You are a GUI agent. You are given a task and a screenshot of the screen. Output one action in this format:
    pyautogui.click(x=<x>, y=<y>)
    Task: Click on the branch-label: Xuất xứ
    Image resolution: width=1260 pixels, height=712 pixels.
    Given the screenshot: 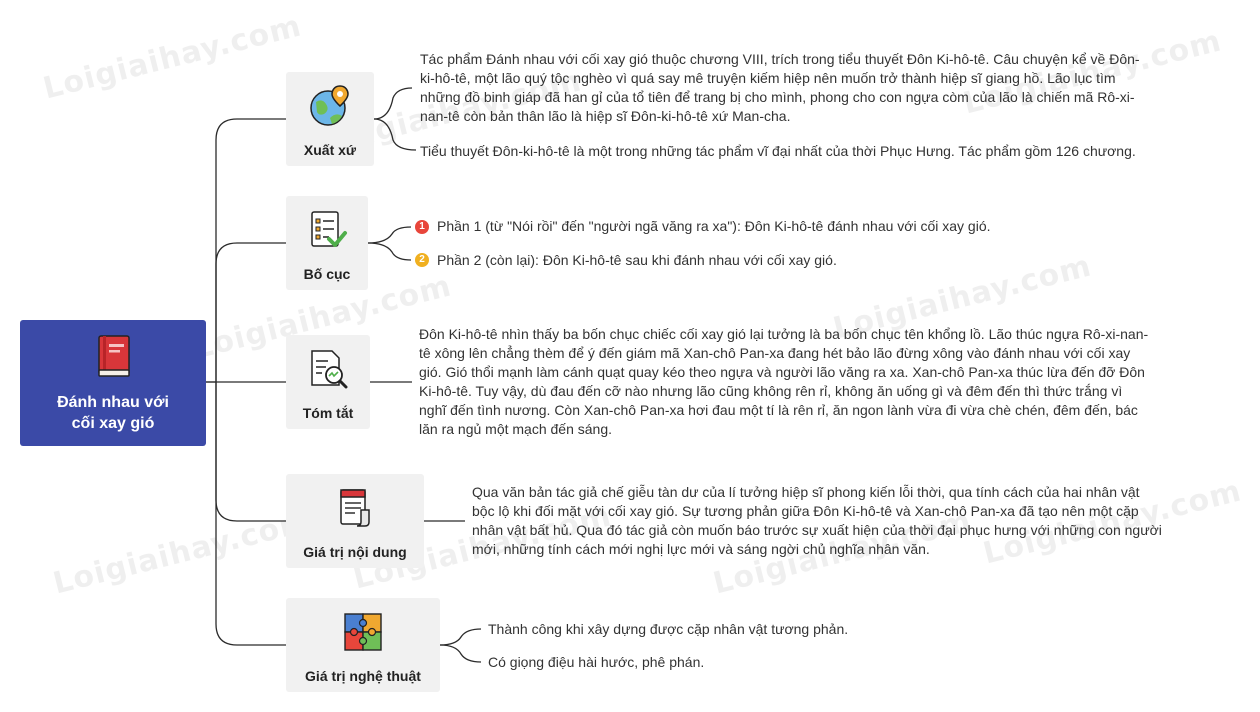 What is the action you would take?
    pyautogui.click(x=330, y=150)
    